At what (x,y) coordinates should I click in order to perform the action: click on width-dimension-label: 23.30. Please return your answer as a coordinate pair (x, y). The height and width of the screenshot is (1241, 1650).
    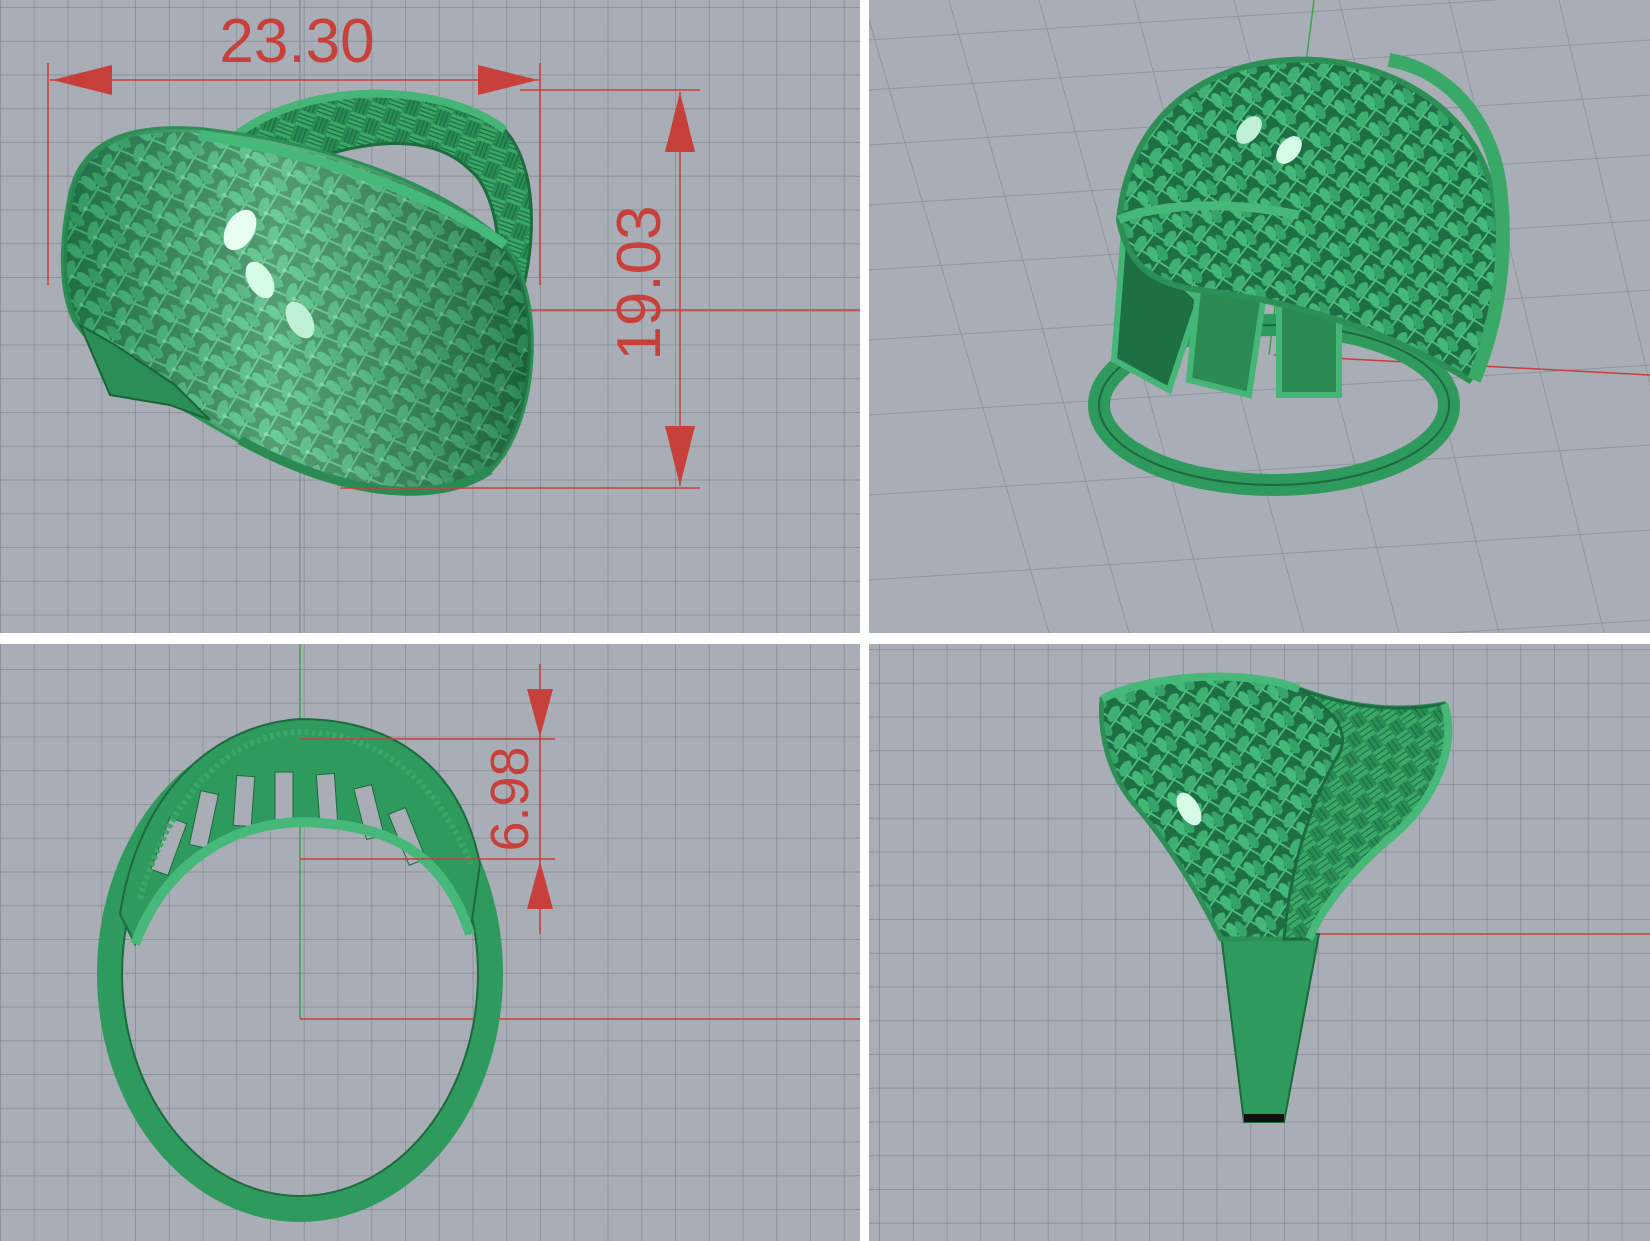
    Looking at the image, I should click on (296, 41).